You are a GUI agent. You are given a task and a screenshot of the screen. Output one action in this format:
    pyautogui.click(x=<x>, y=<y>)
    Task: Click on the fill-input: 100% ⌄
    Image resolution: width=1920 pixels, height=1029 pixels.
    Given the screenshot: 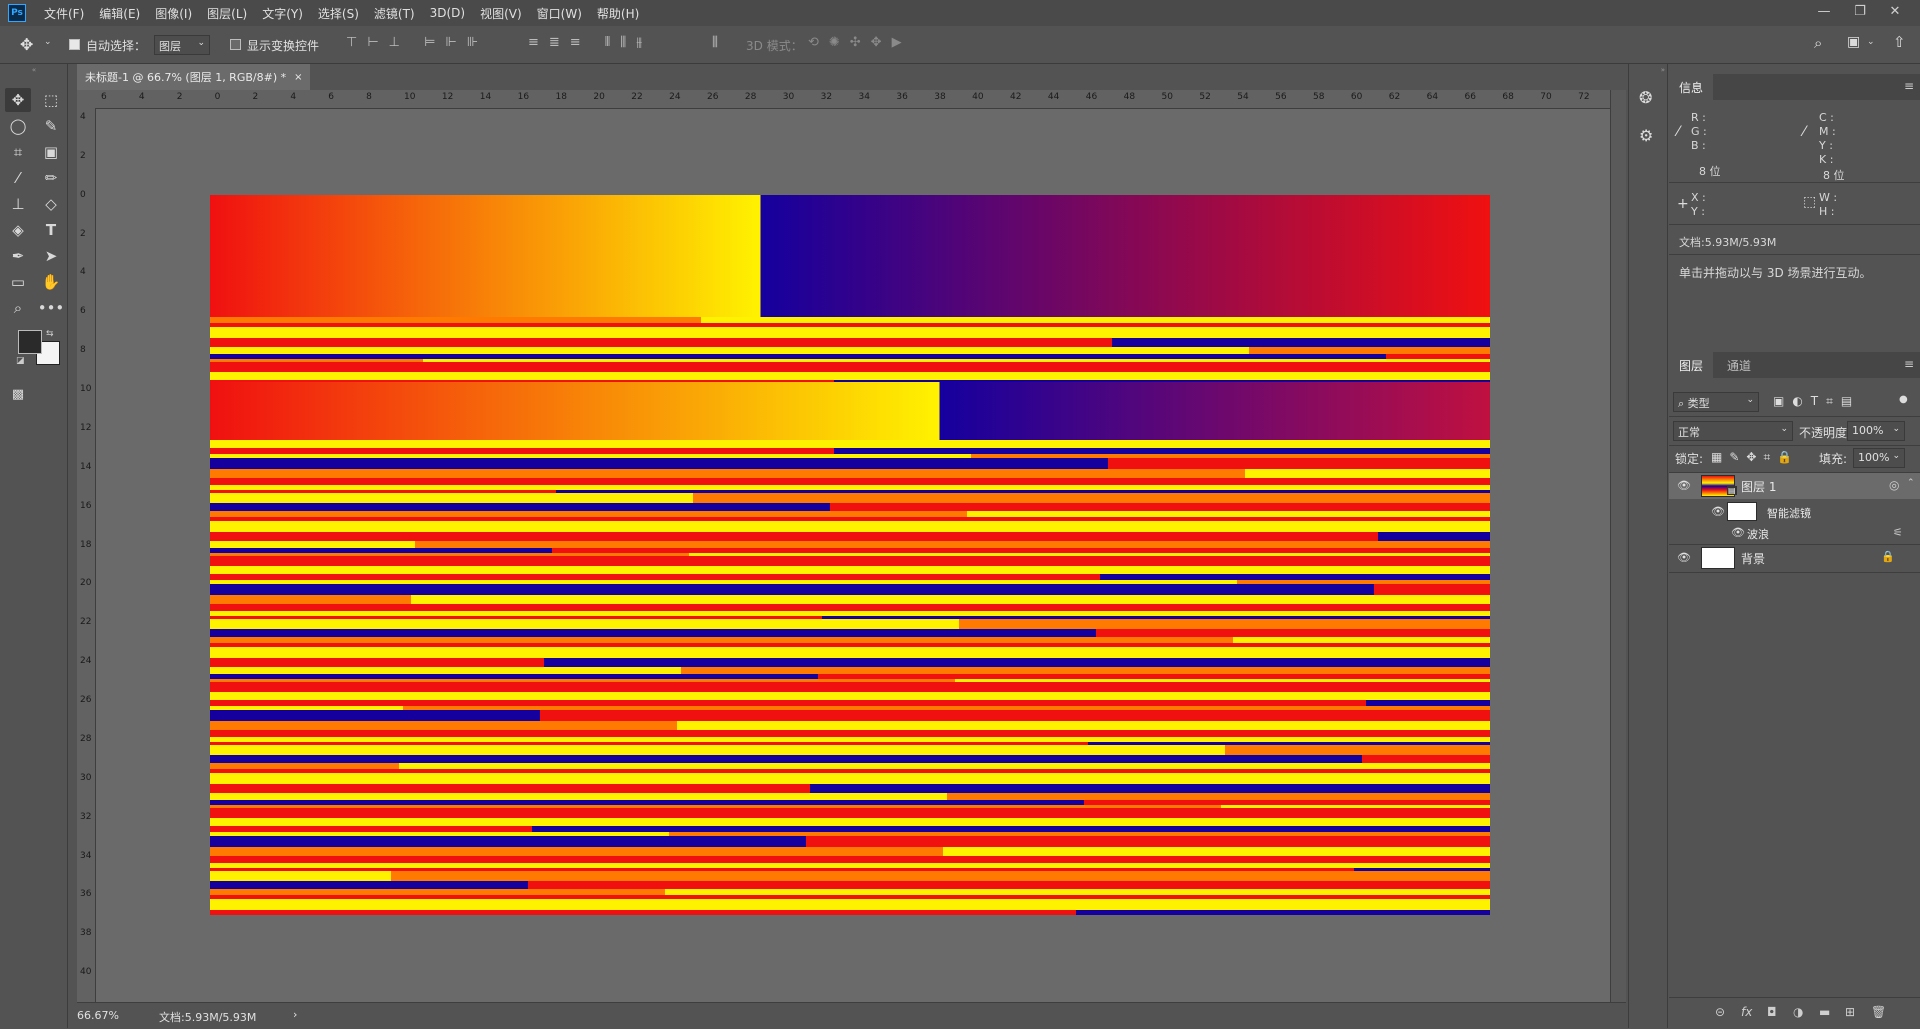 What is the action you would take?
    pyautogui.click(x=1879, y=458)
    